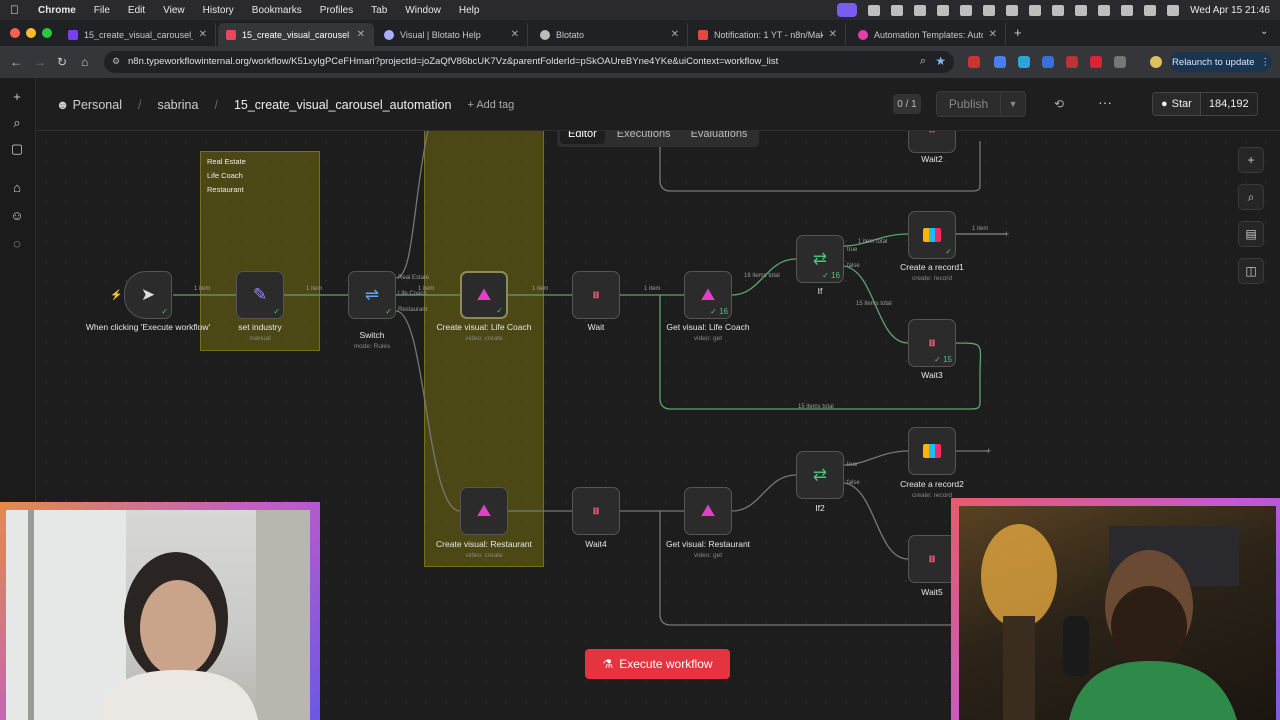 The width and height of the screenshot is (1280, 720). What do you see at coordinates (174, 10) in the screenshot?
I see `menu-view: View` at bounding box center [174, 10].